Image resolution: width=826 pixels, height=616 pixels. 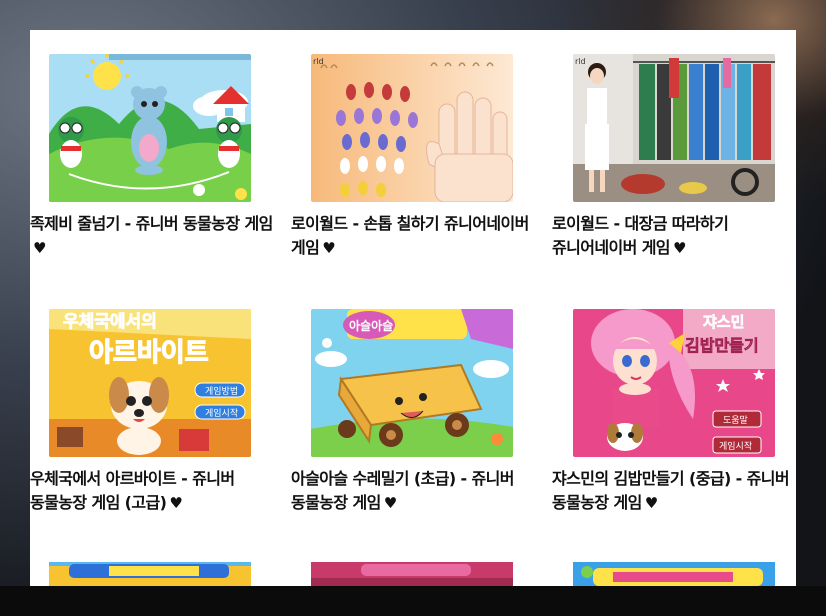 I want to click on game-title: 쟈스민의 김밥만들기 (중급) - 쥬니버 동물농장 게임 ♥, so click(x=674, y=491).